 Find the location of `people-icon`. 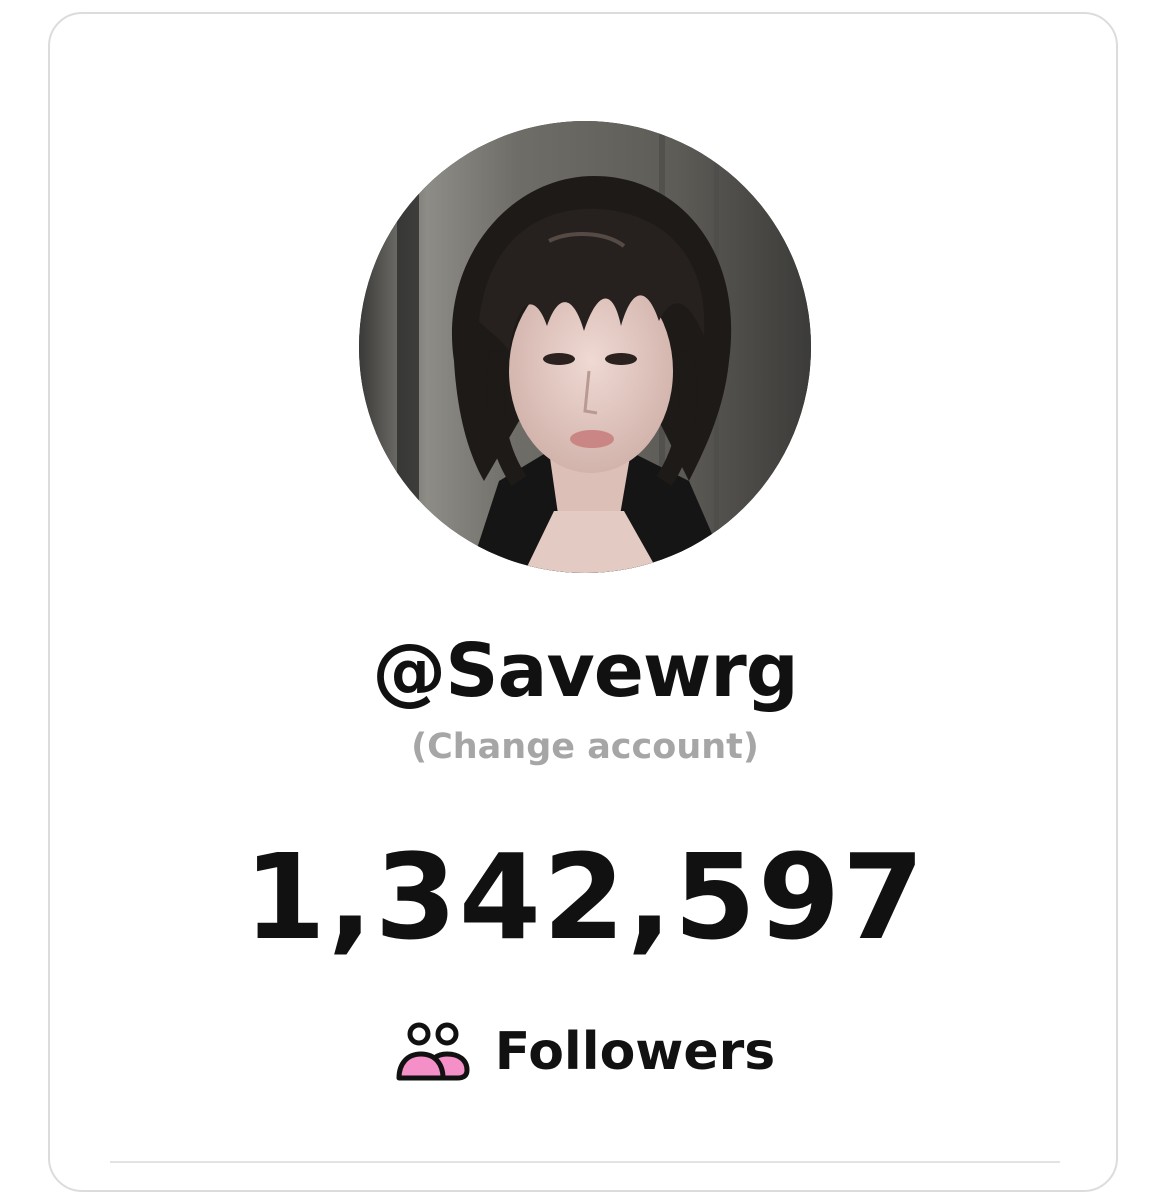

people-icon is located at coordinates (433, 1051).